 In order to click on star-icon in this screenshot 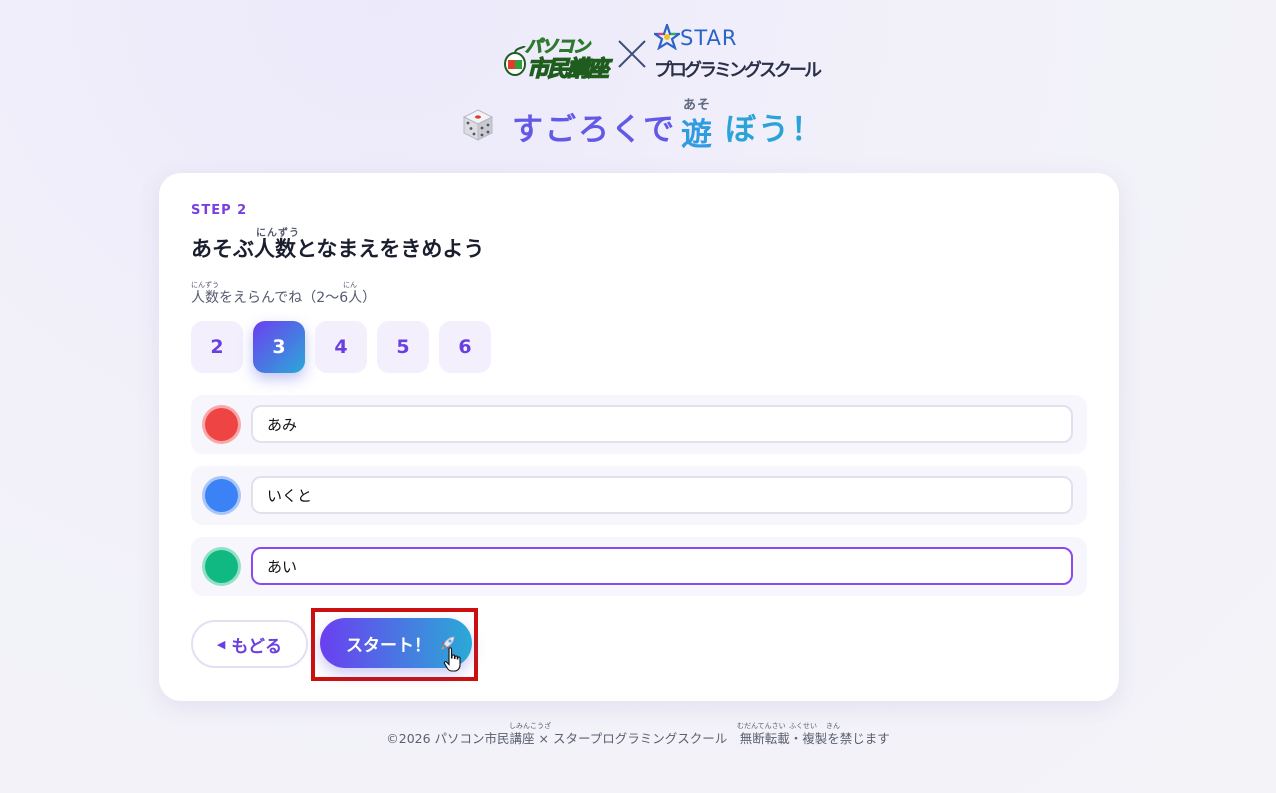, I will do `click(667, 37)`.